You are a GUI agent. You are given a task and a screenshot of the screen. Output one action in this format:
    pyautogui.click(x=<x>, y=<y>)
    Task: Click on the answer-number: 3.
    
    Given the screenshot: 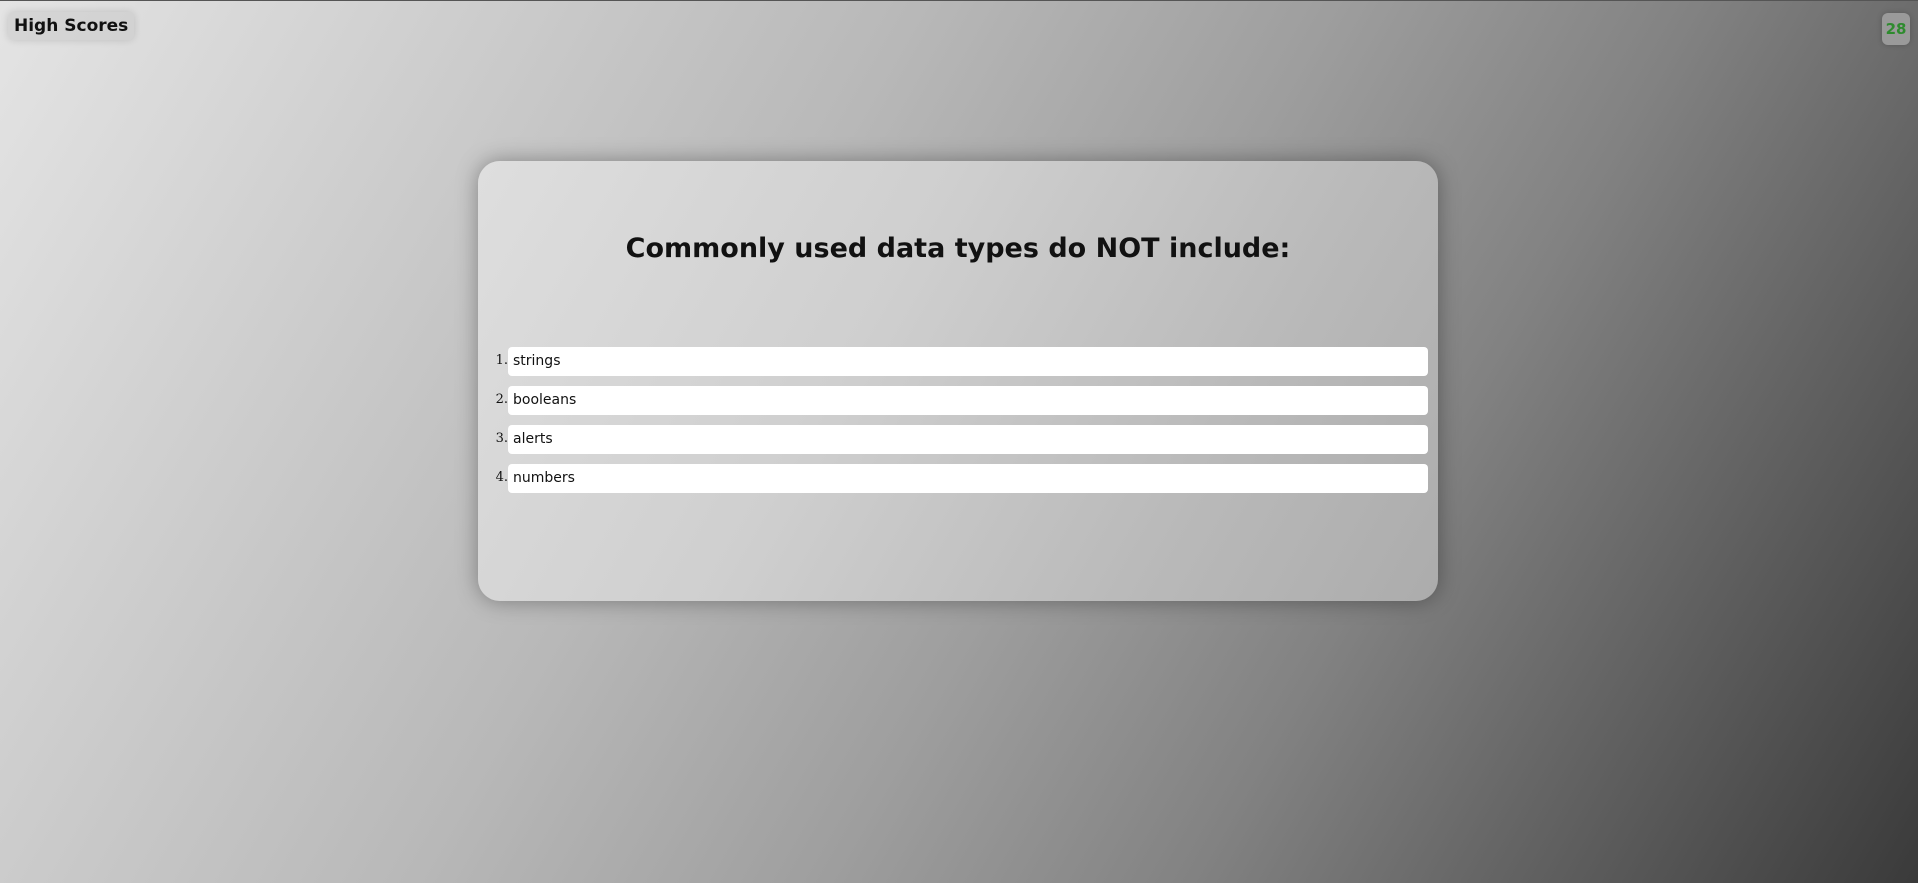 What is the action you would take?
    pyautogui.click(x=501, y=438)
    